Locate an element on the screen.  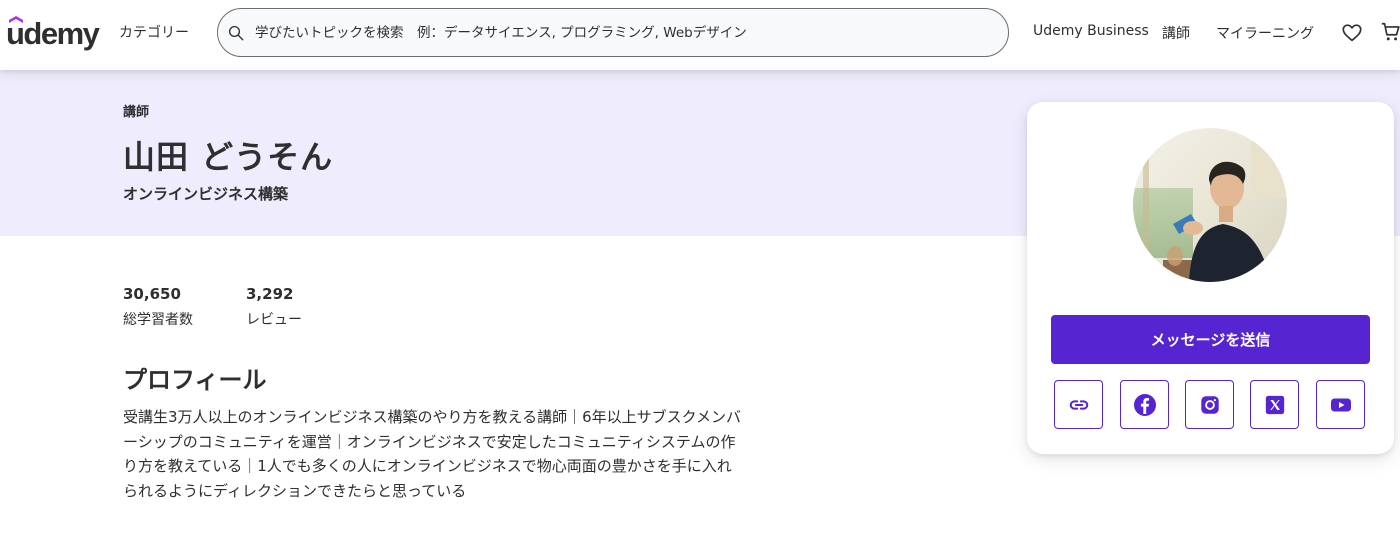
instructor-link: 講師 is located at coordinates (1176, 33).